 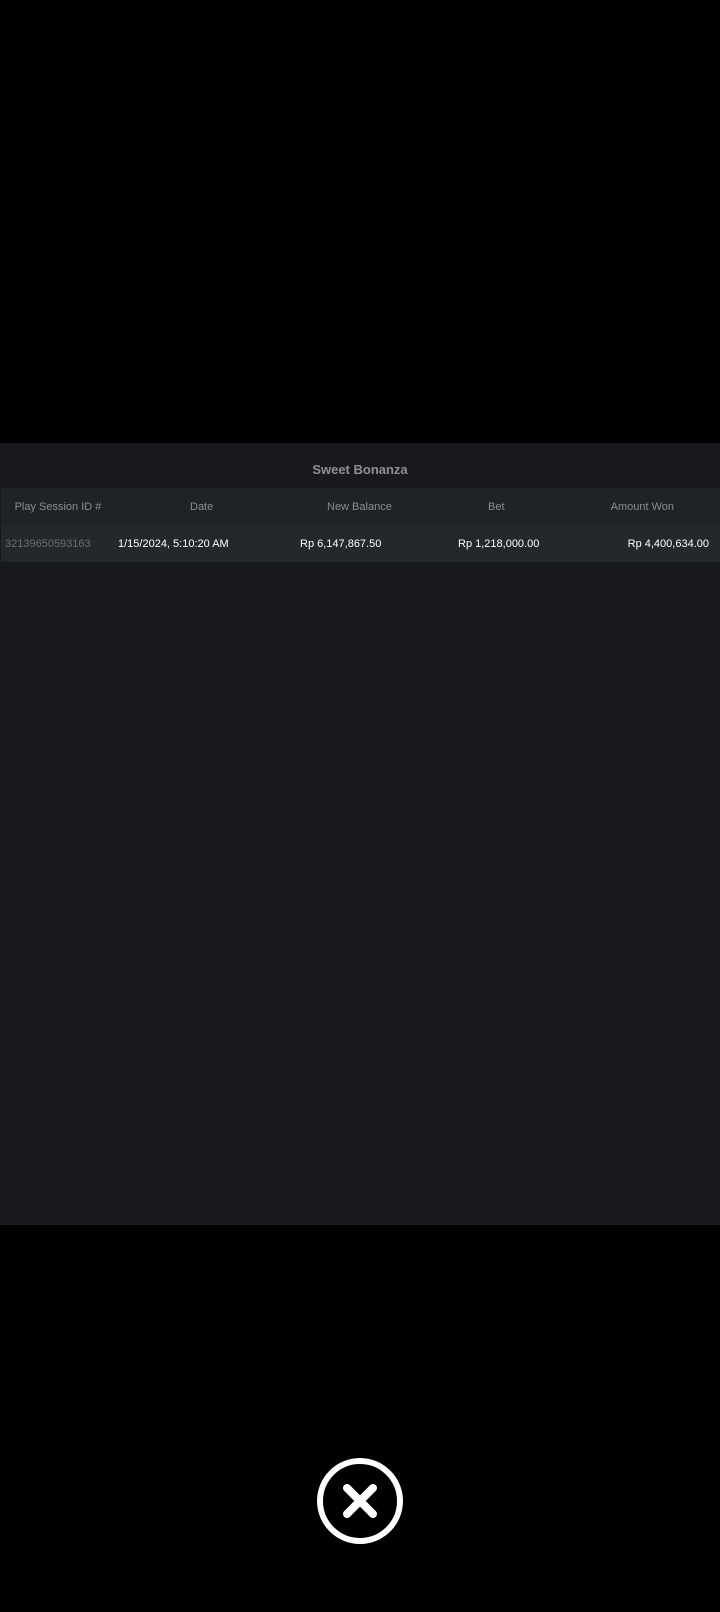 I want to click on session-id-cell: 32139650593163, so click(x=48, y=543).